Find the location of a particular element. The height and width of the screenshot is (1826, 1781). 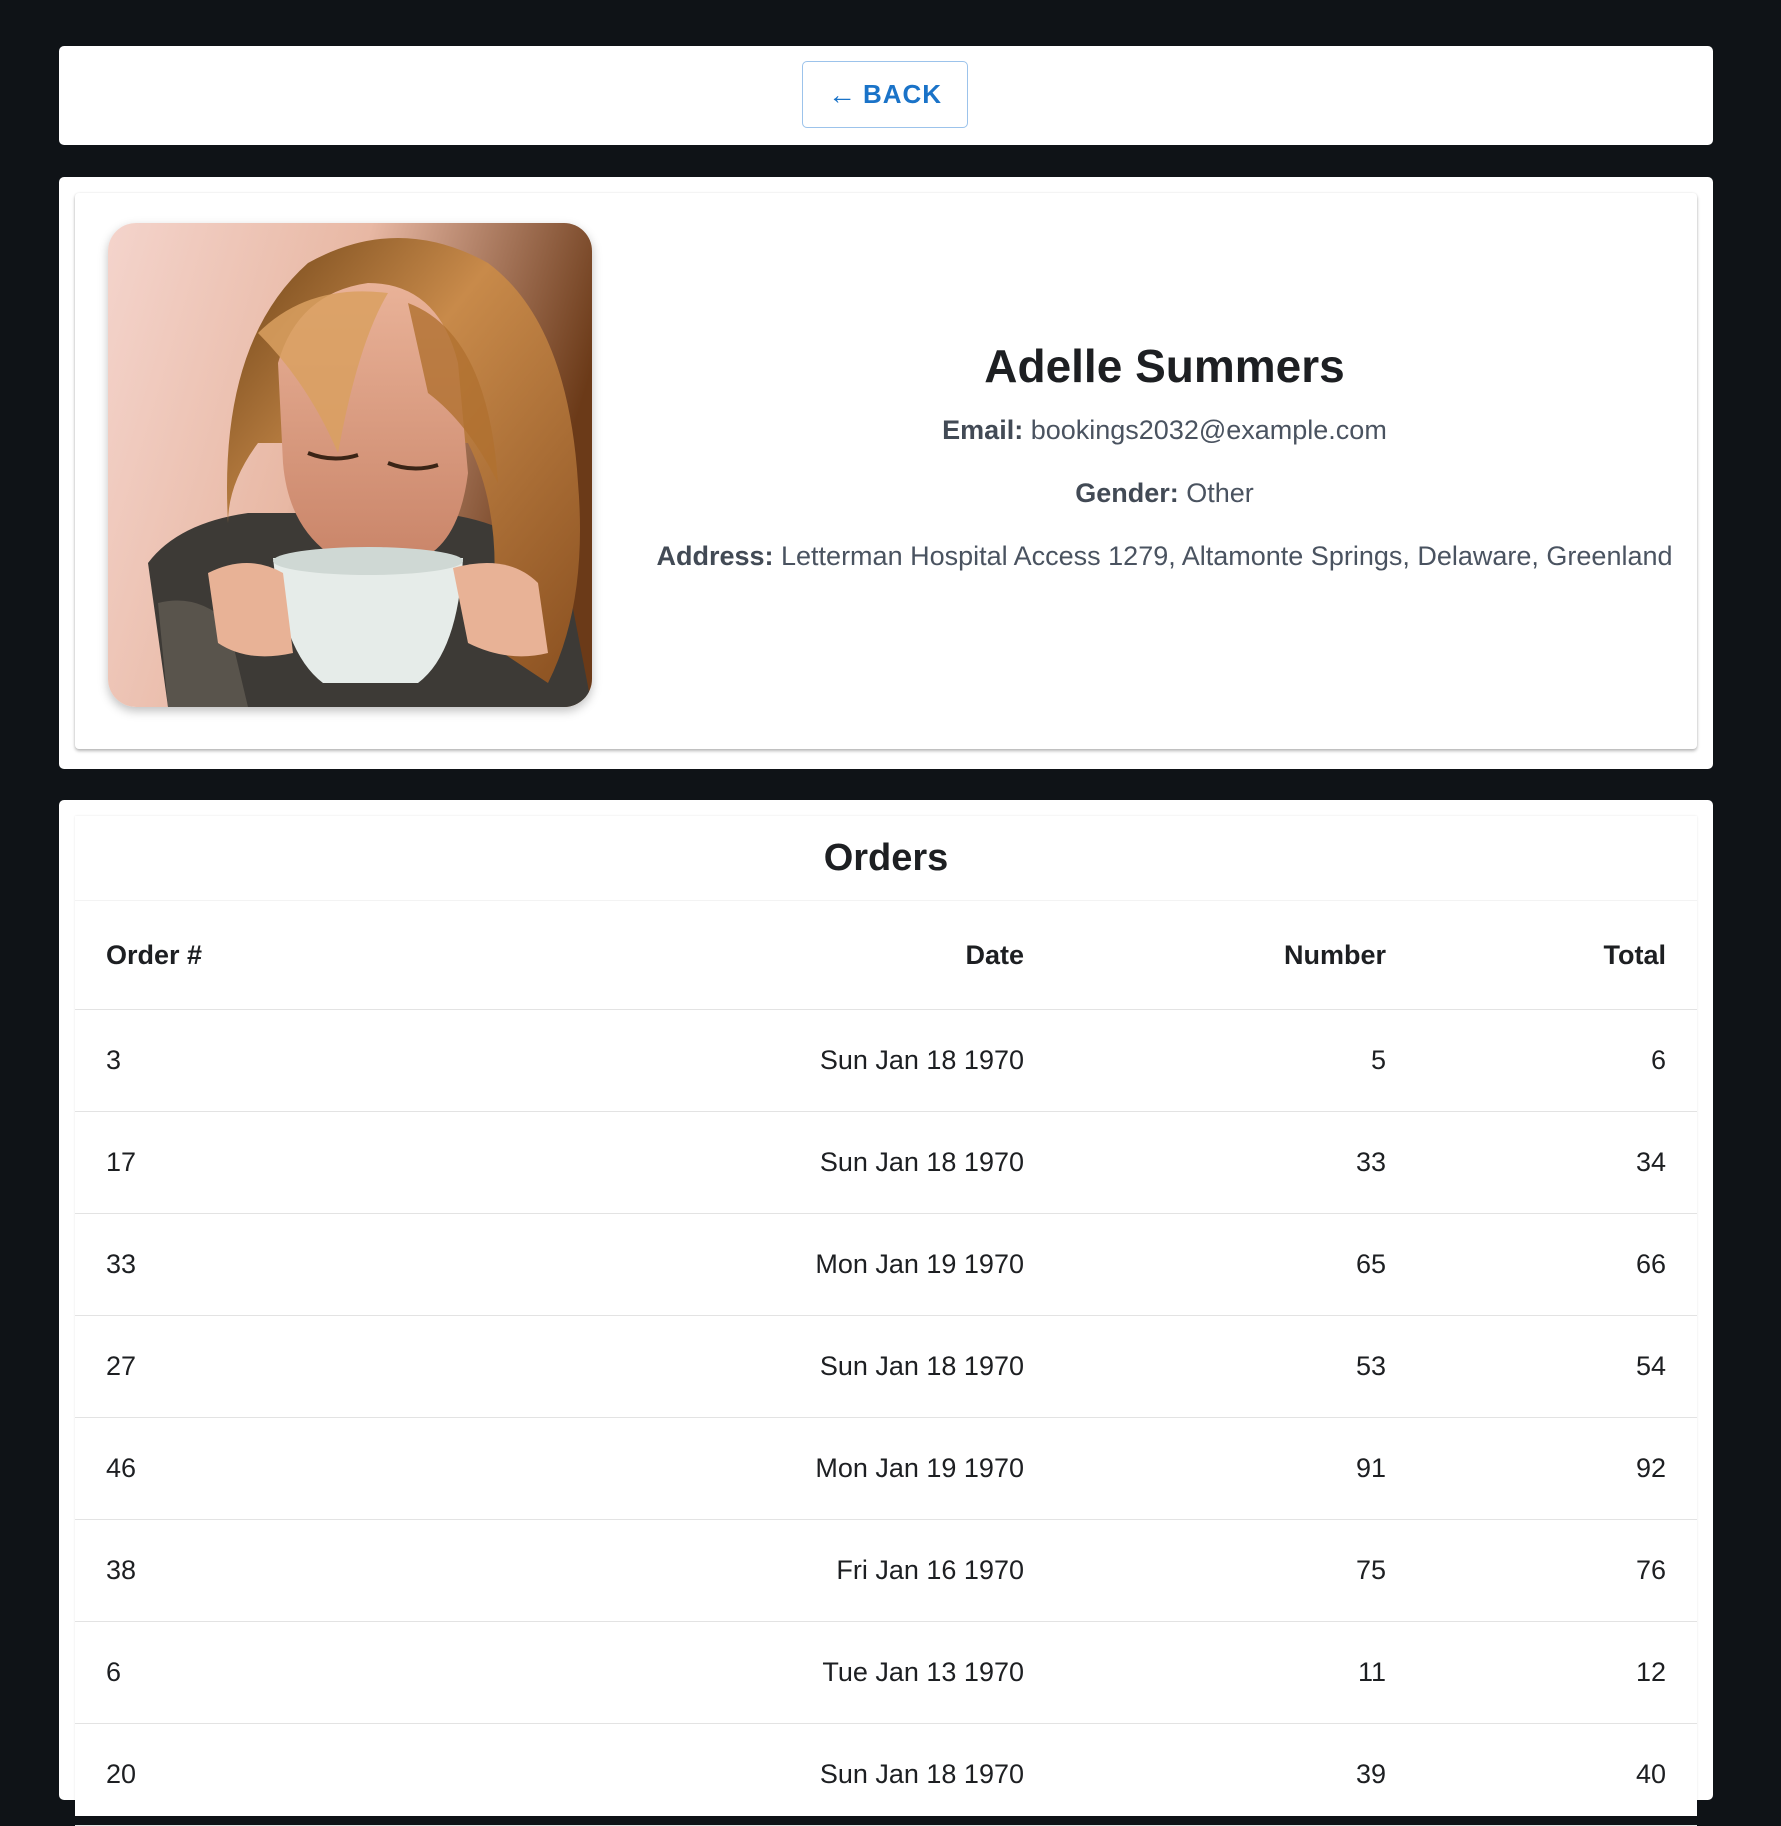

order-total-cell: 66 is located at coordinates (1557, 1264).